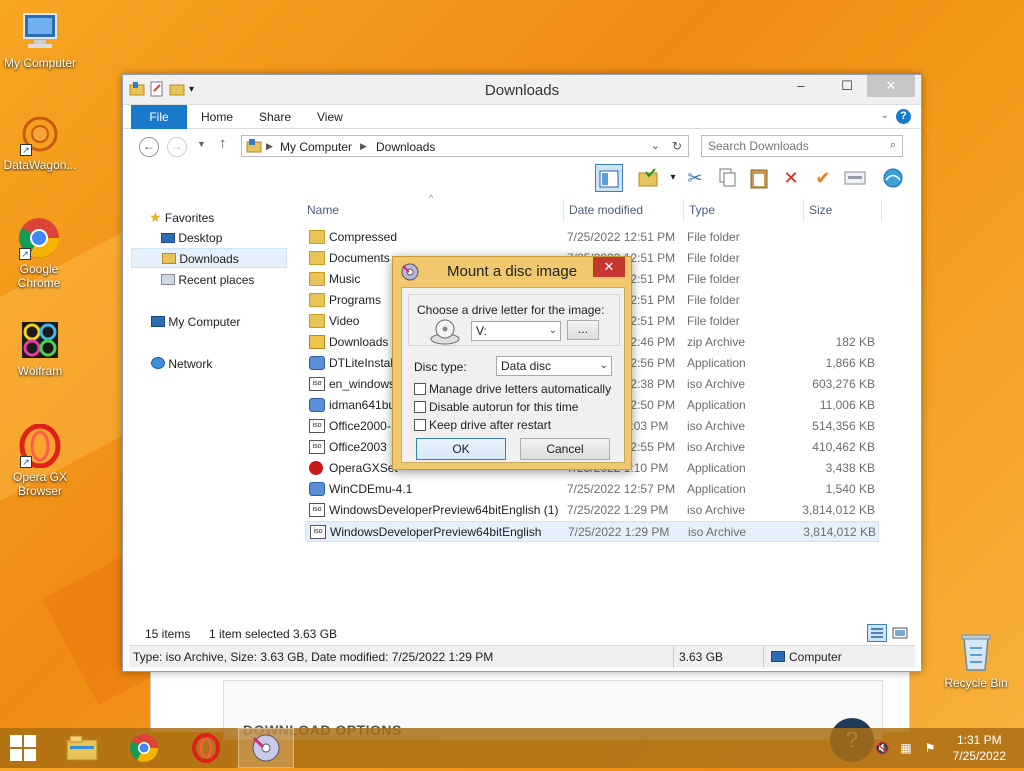 The width and height of the screenshot is (1024, 771). I want to click on back-button: ←, so click(149, 147).